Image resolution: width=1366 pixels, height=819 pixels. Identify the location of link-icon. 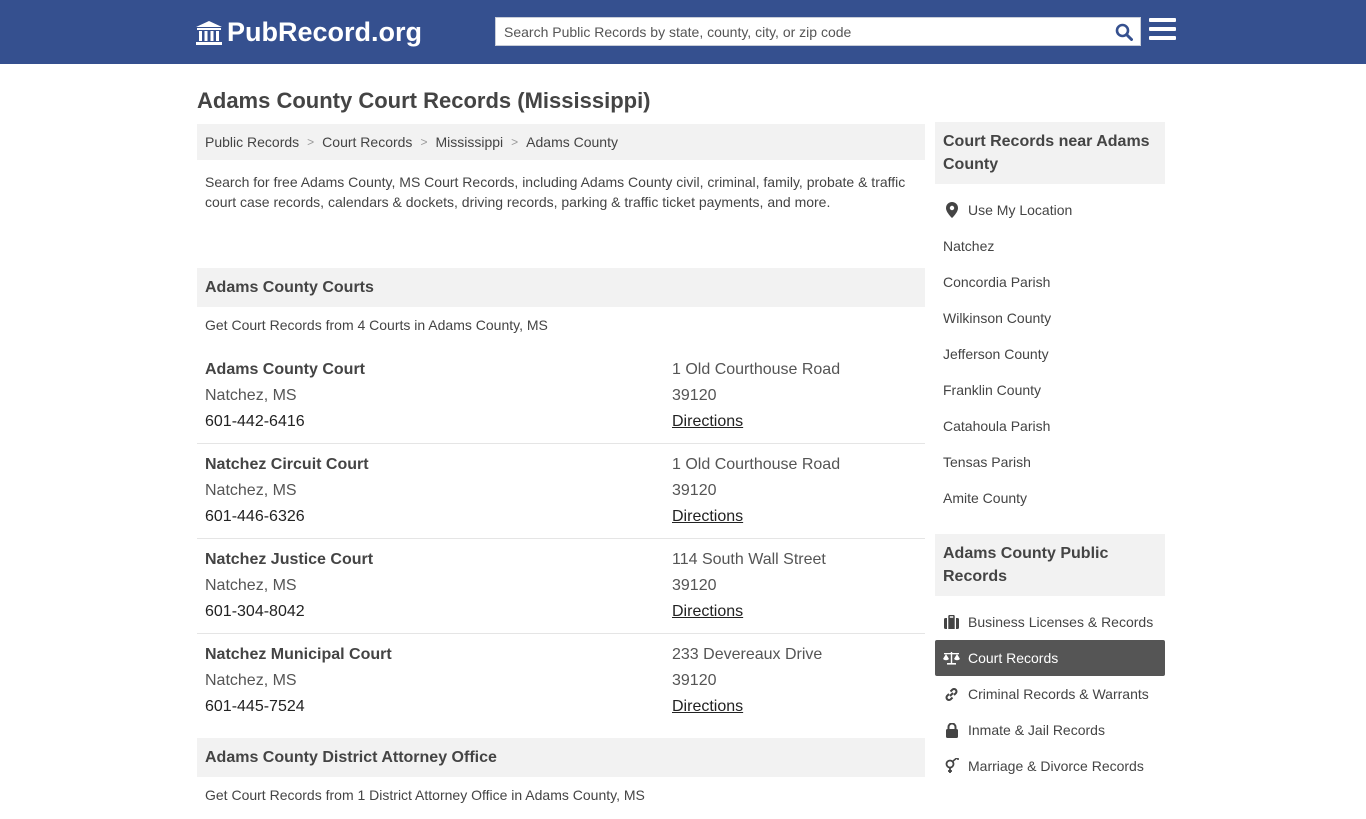
(951, 694).